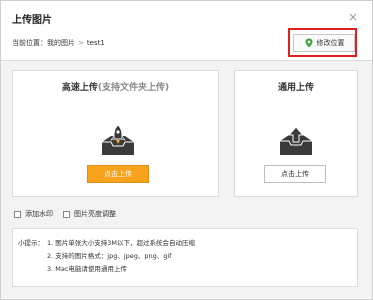  Describe the element at coordinates (118, 139) in the screenshot. I see `rocket-upload-icon` at that location.